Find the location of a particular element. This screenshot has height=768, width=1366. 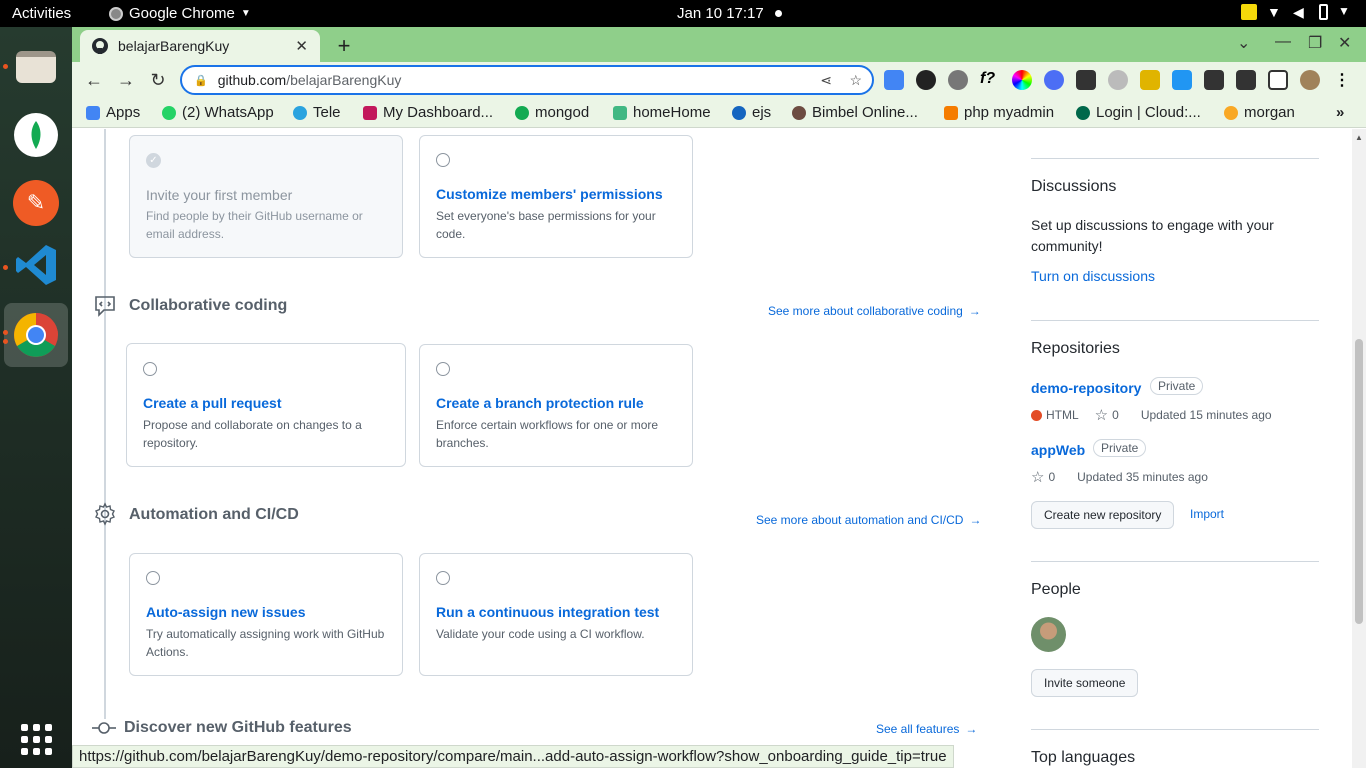

task-title: Run a continuous integration test is located at coordinates (547, 612).